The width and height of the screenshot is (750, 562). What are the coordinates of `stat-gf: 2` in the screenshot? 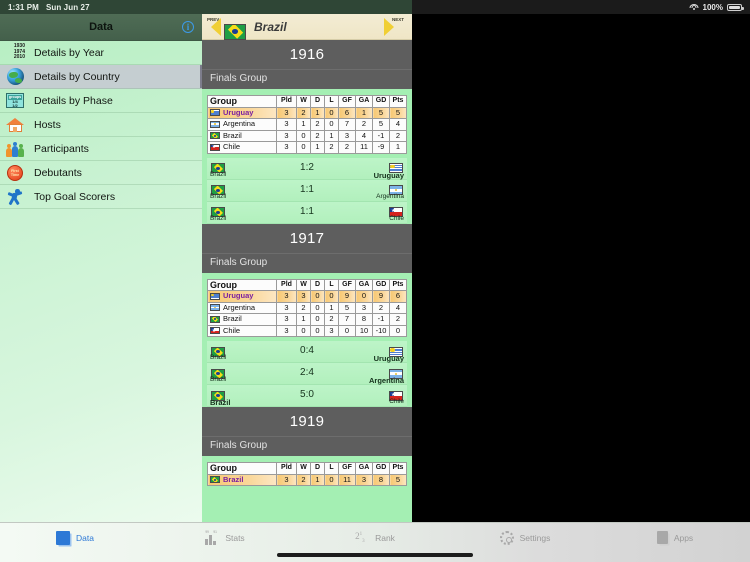 It's located at (347, 147).